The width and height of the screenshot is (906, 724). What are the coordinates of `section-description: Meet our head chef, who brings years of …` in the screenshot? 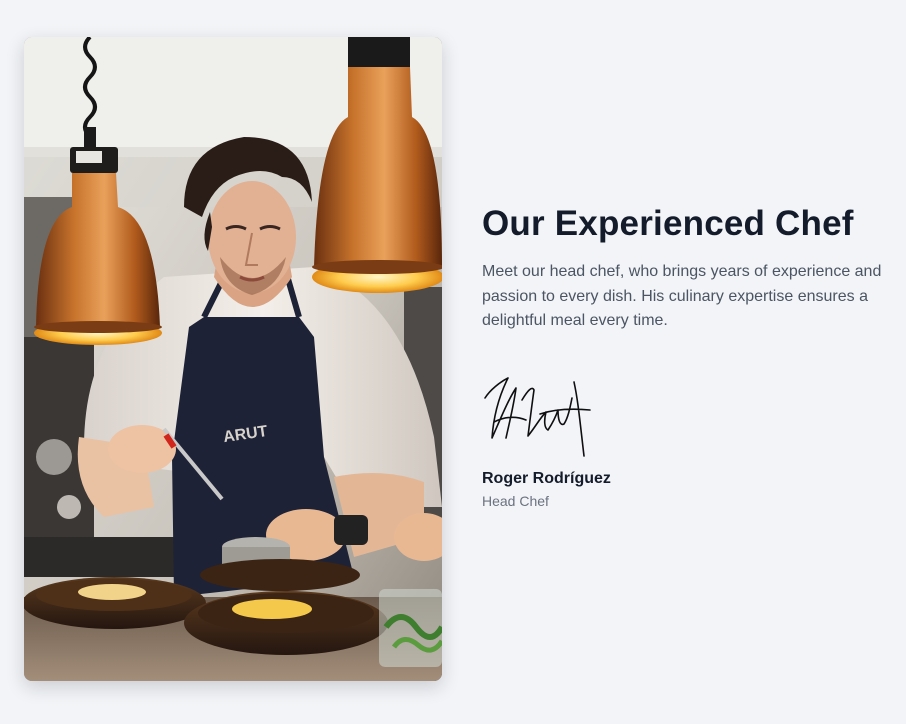 It's located at (682, 296).